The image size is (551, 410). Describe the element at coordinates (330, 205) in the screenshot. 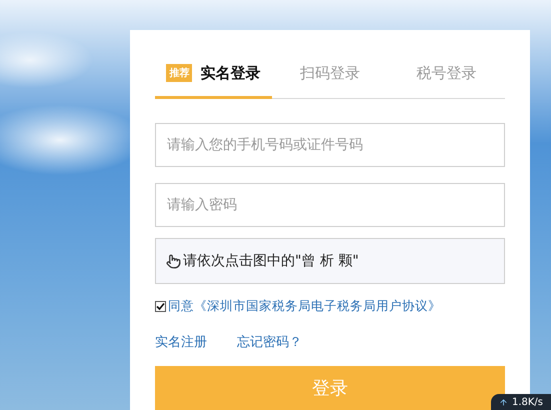

I see `input-field: 请输入密码` at that location.